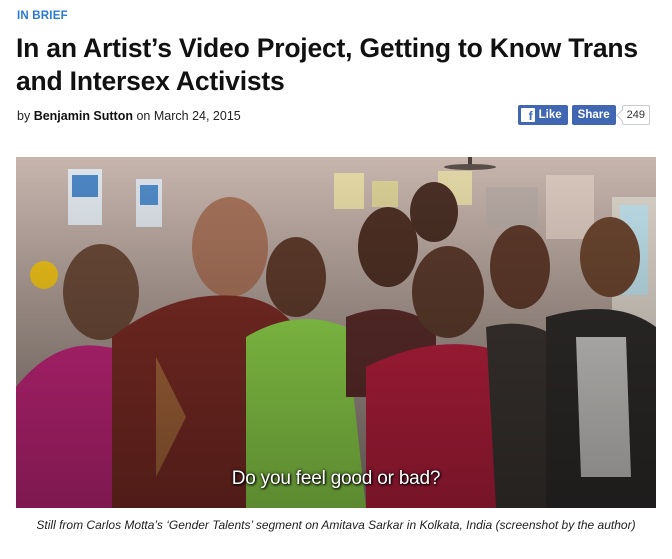 The height and width of the screenshot is (559, 672). I want to click on byline: by Benjamin Sutton on March 24, 2015, so click(129, 116).